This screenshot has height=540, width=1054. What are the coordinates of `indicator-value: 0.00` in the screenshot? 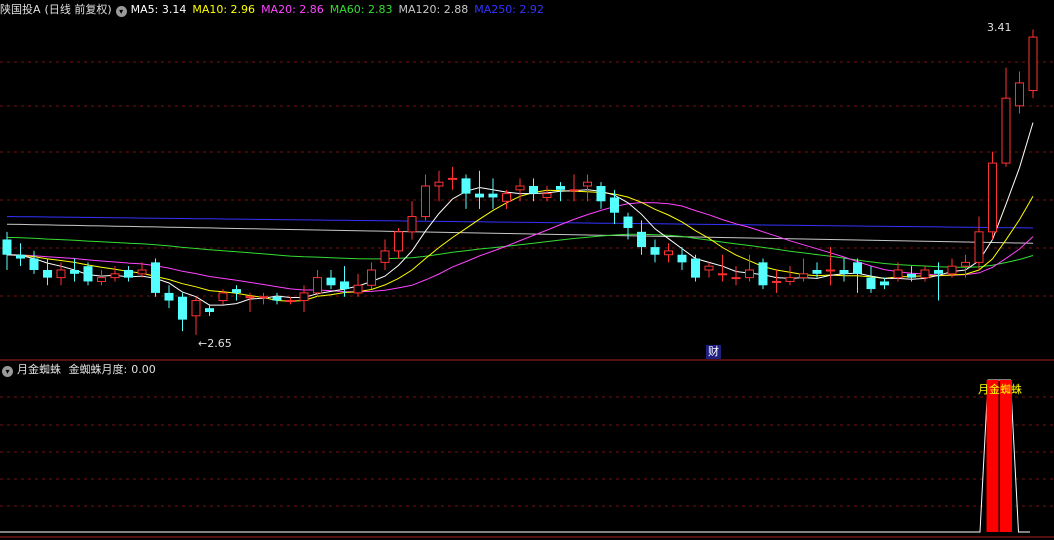 It's located at (143, 369).